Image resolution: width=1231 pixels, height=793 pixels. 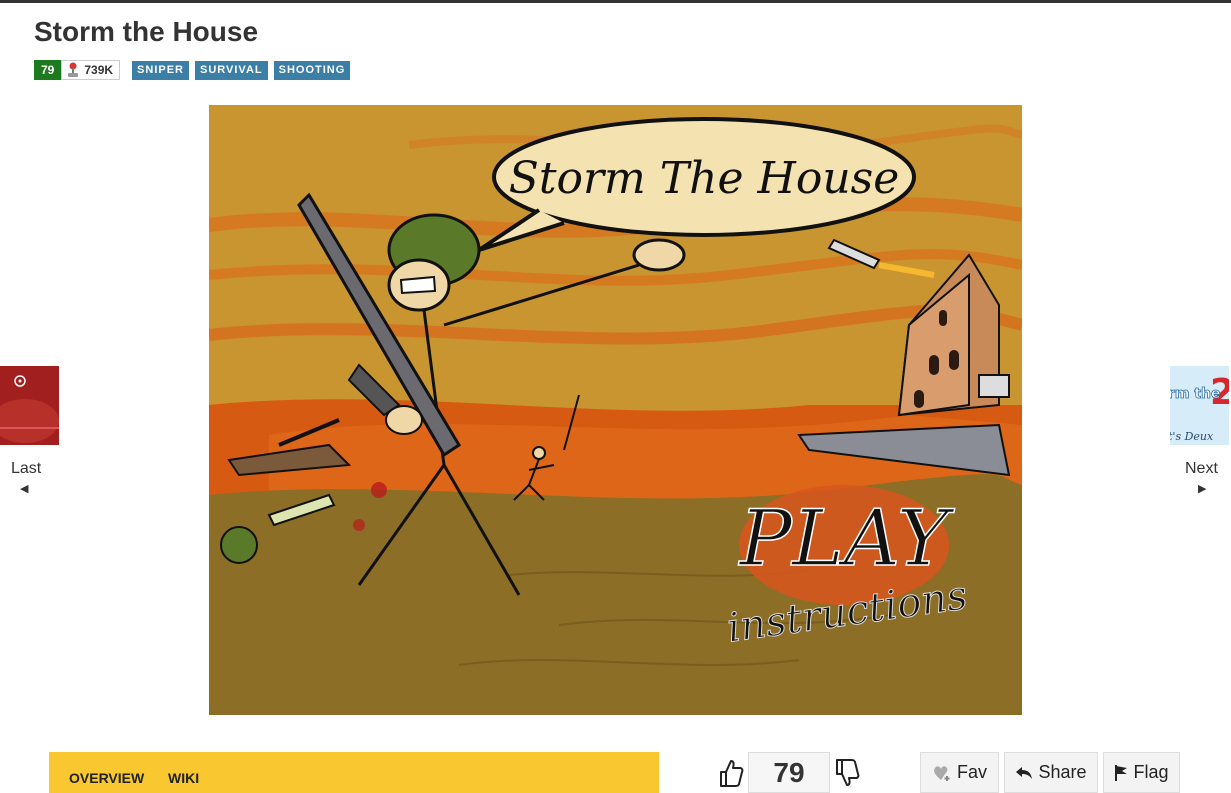 I want to click on next-arrow-icon: ▶, so click(x=1202, y=488).